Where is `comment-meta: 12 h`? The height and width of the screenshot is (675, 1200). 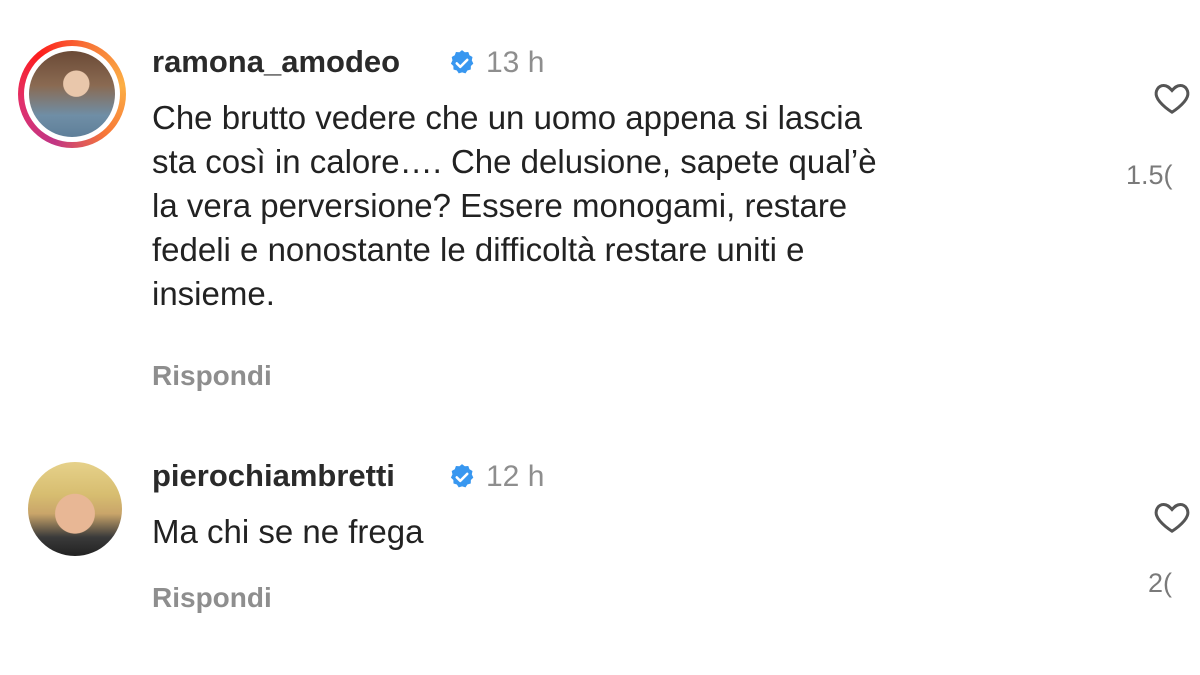
comment-meta: 12 h is located at coordinates (496, 477).